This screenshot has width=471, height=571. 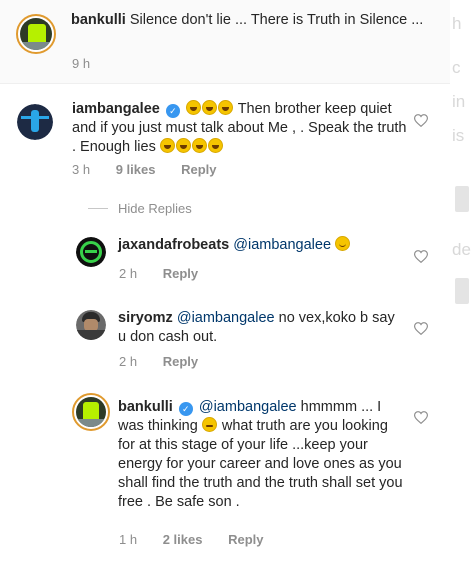 I want to click on username: iambangalee, so click(x=116, y=109).